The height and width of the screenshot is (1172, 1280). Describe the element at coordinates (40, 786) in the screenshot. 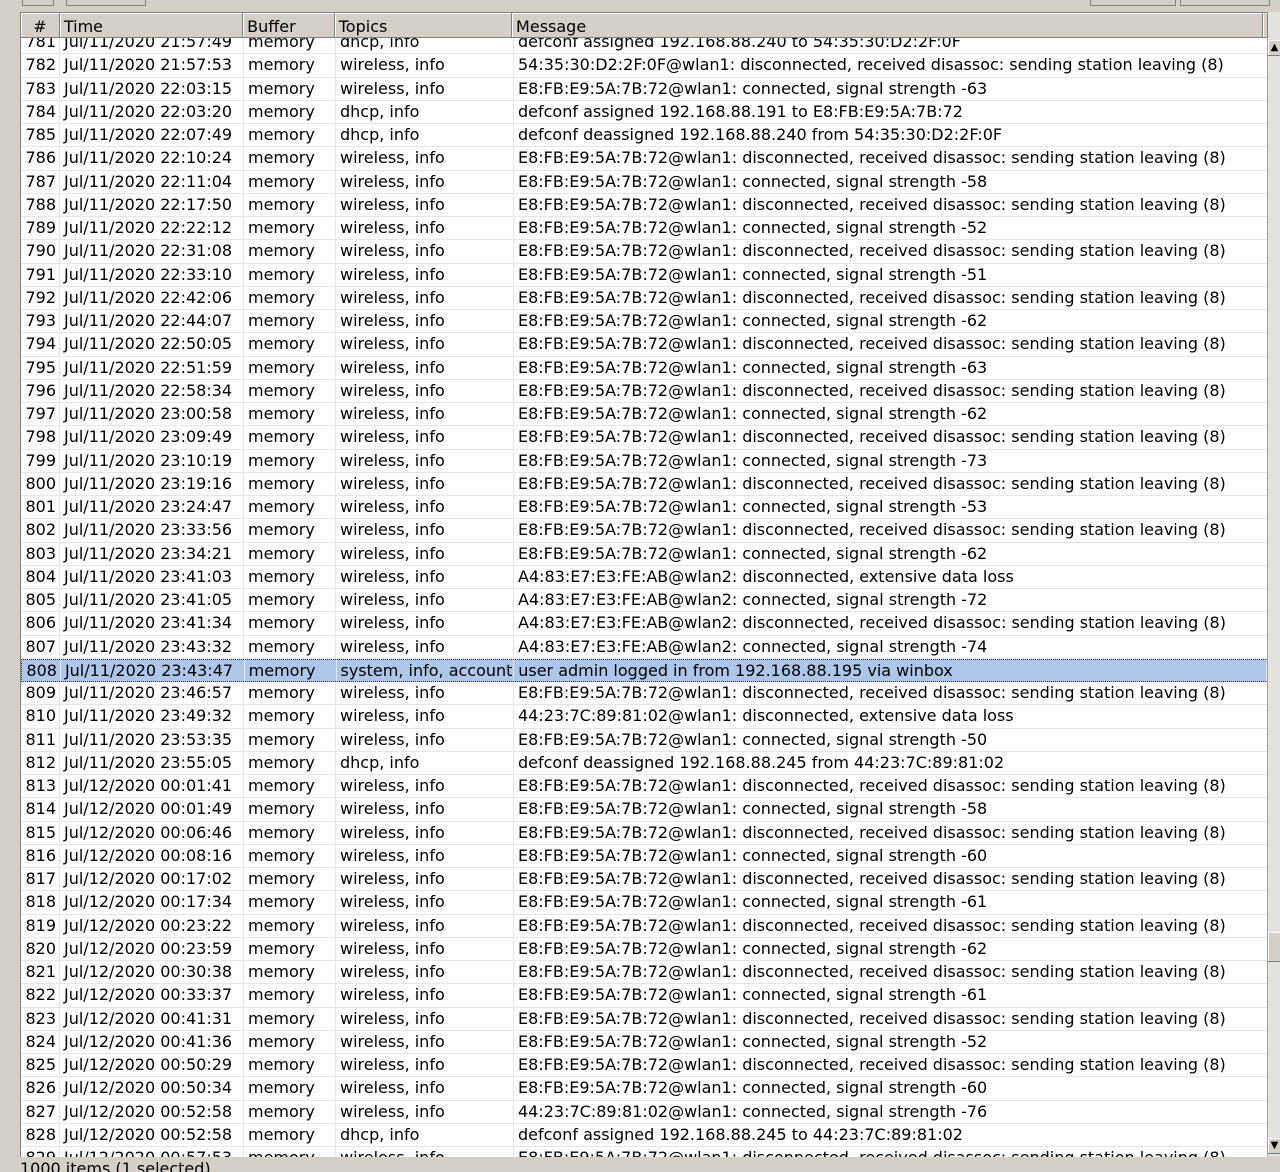

I see `row-number: 813` at that location.